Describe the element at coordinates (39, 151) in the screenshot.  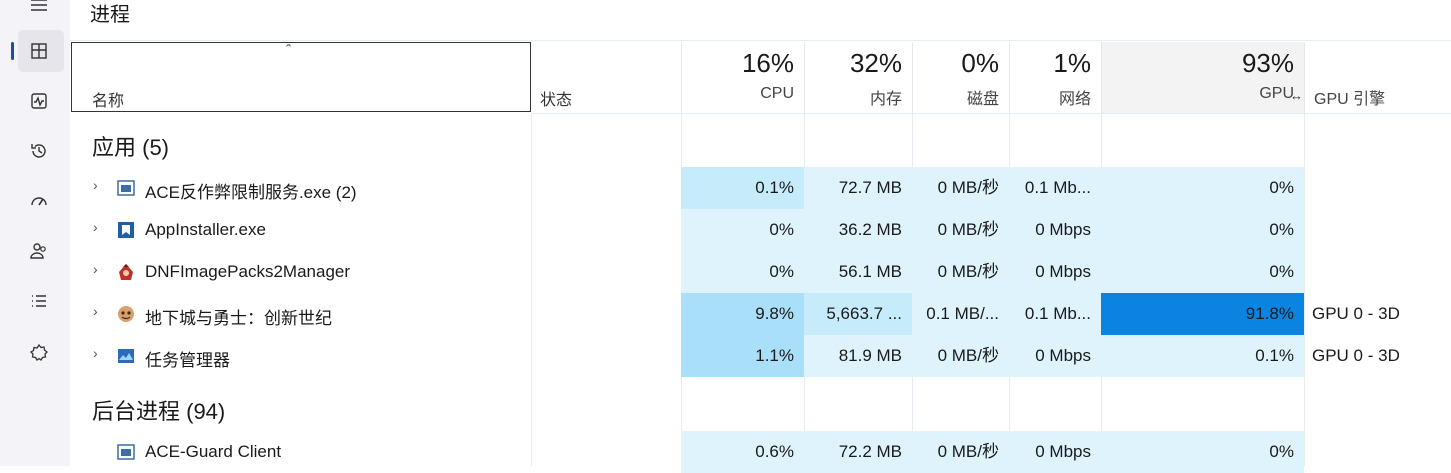
I see `app-history-icon` at that location.